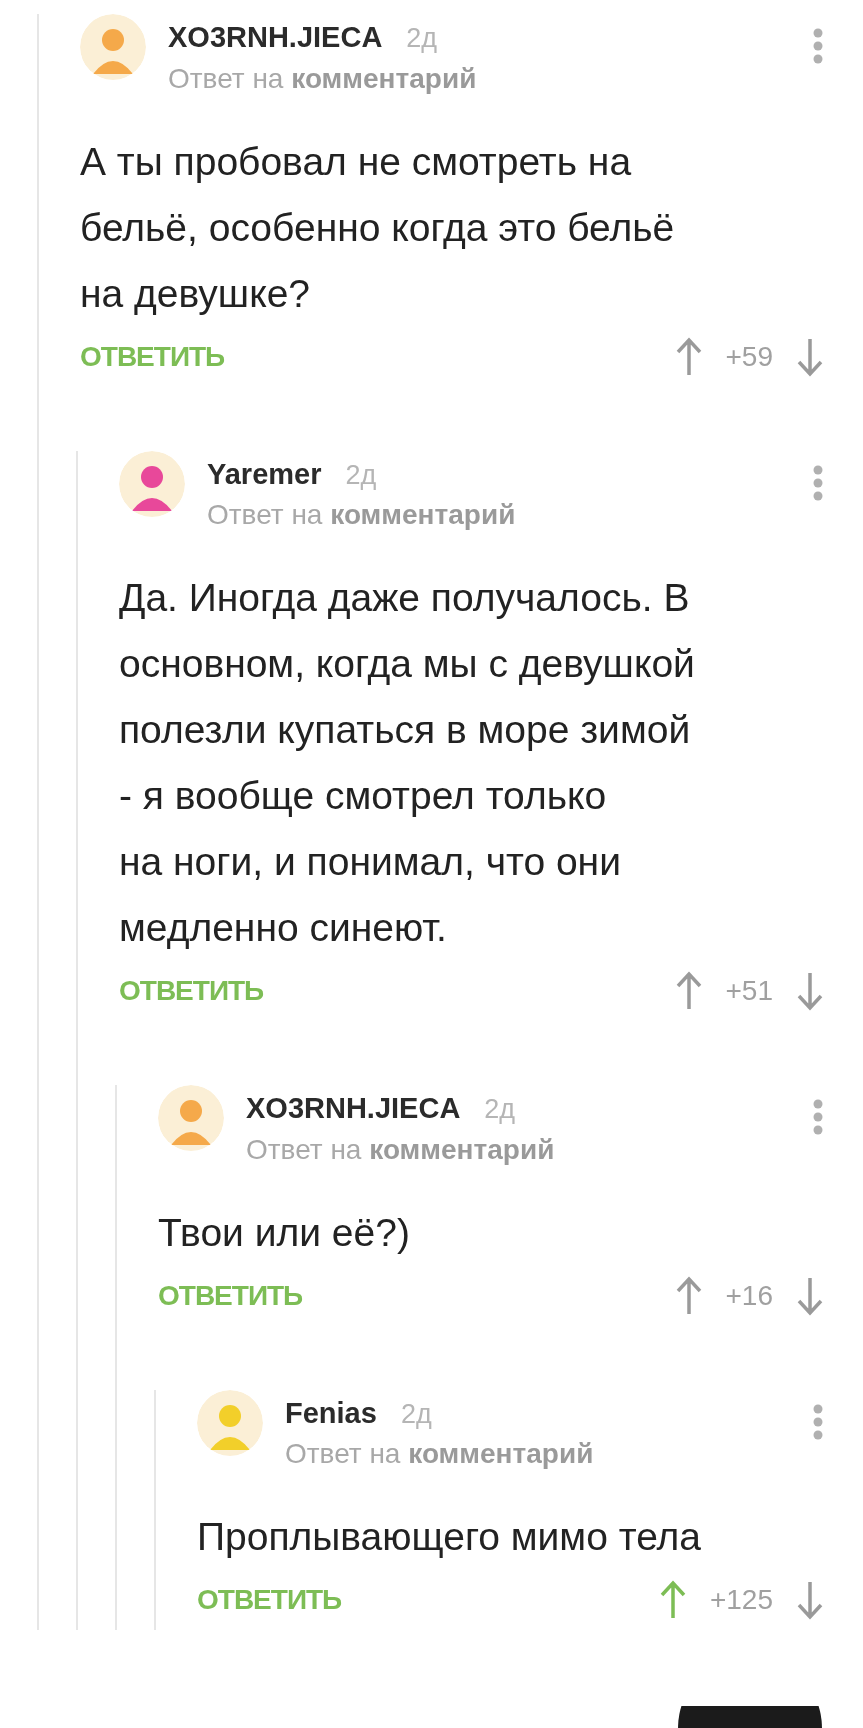 This screenshot has width=863, height=1728. Describe the element at coordinates (750, 1717) in the screenshot. I see `floating-action-button` at that location.